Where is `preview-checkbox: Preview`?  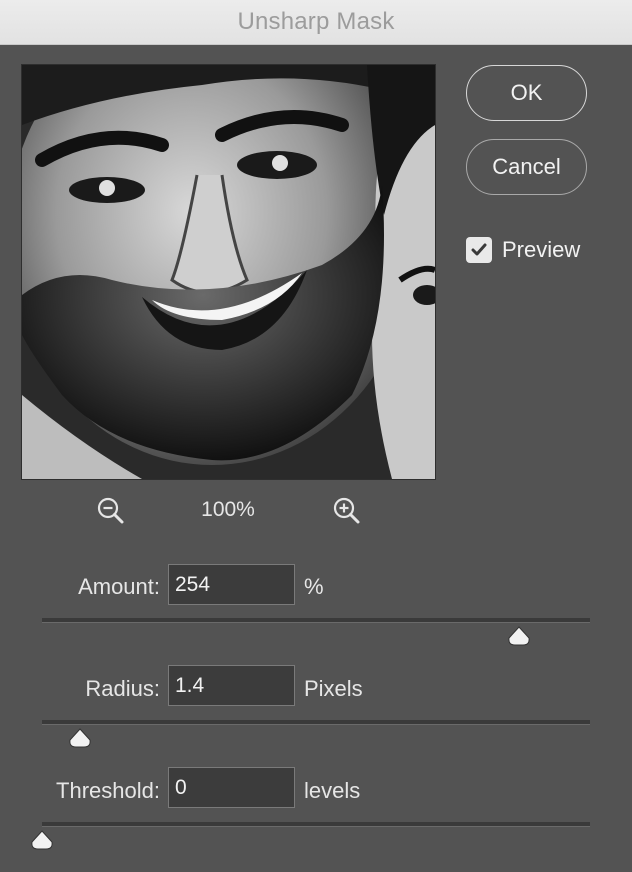 preview-checkbox: Preview is located at coordinates (523, 250).